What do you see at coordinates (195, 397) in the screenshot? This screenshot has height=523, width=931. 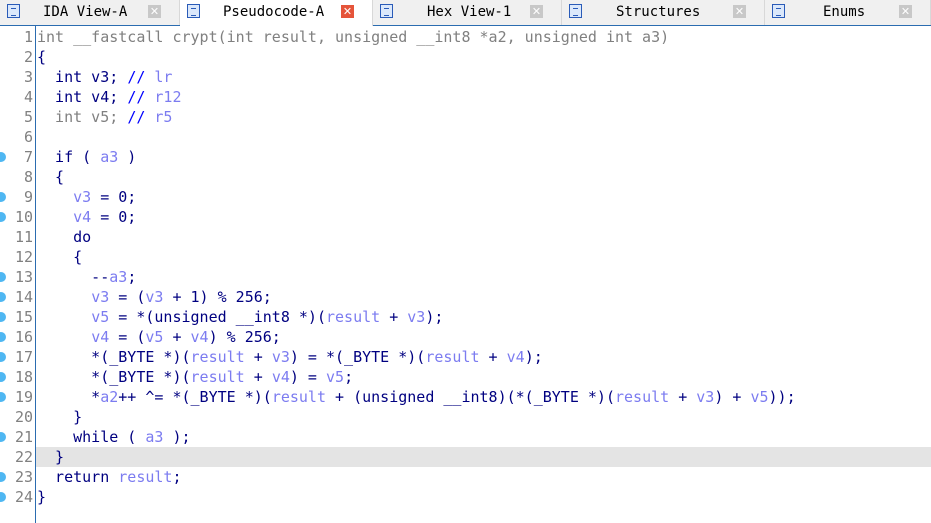 I see `code-token: ++ ^= *(_BYTE *)(` at bounding box center [195, 397].